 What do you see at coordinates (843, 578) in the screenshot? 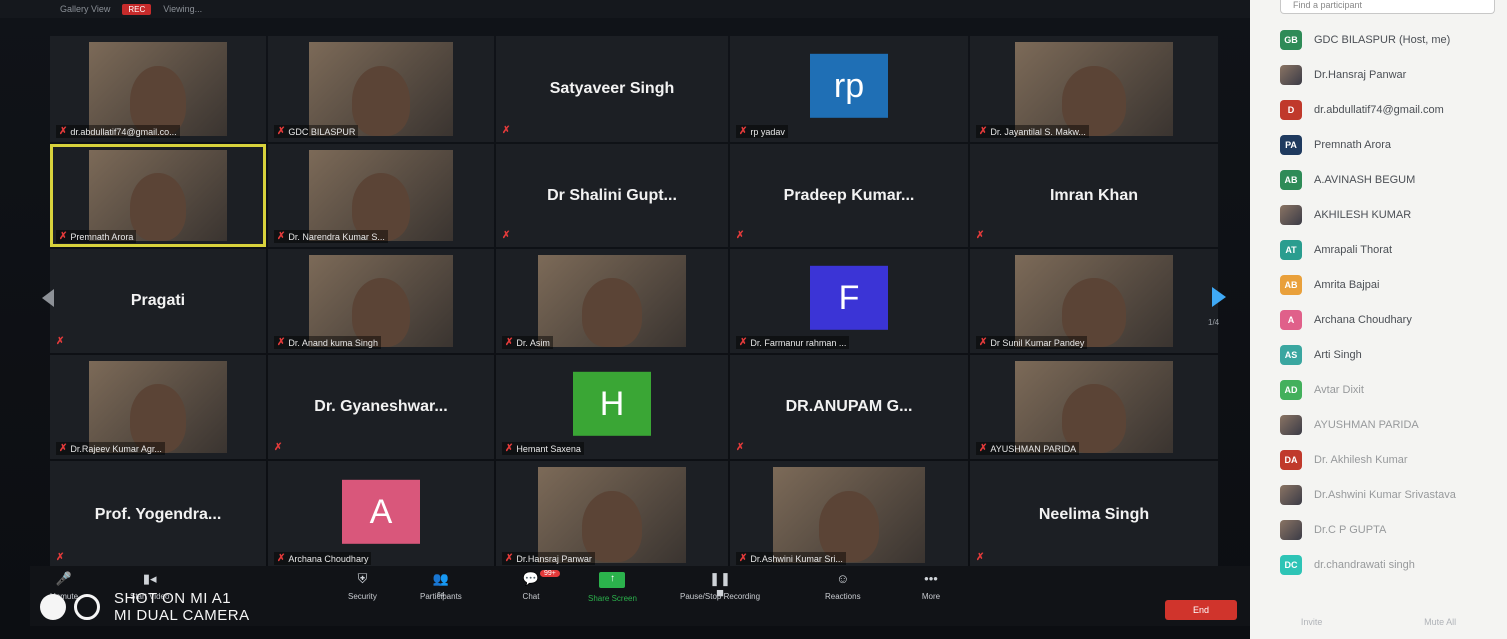
I see `smiley-icon: ☺` at bounding box center [843, 578].